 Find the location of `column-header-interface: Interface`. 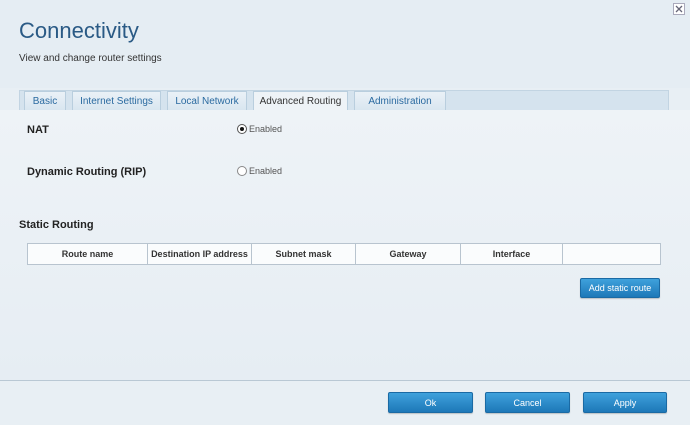

column-header-interface: Interface is located at coordinates (512, 254).